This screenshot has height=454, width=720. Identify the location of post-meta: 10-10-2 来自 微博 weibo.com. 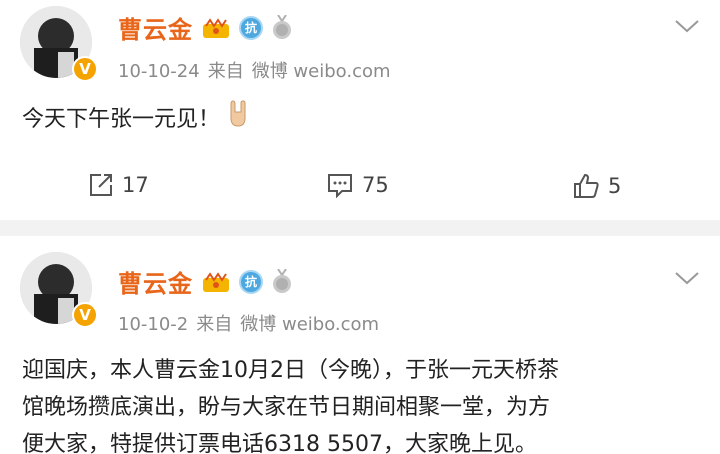
(252, 323).